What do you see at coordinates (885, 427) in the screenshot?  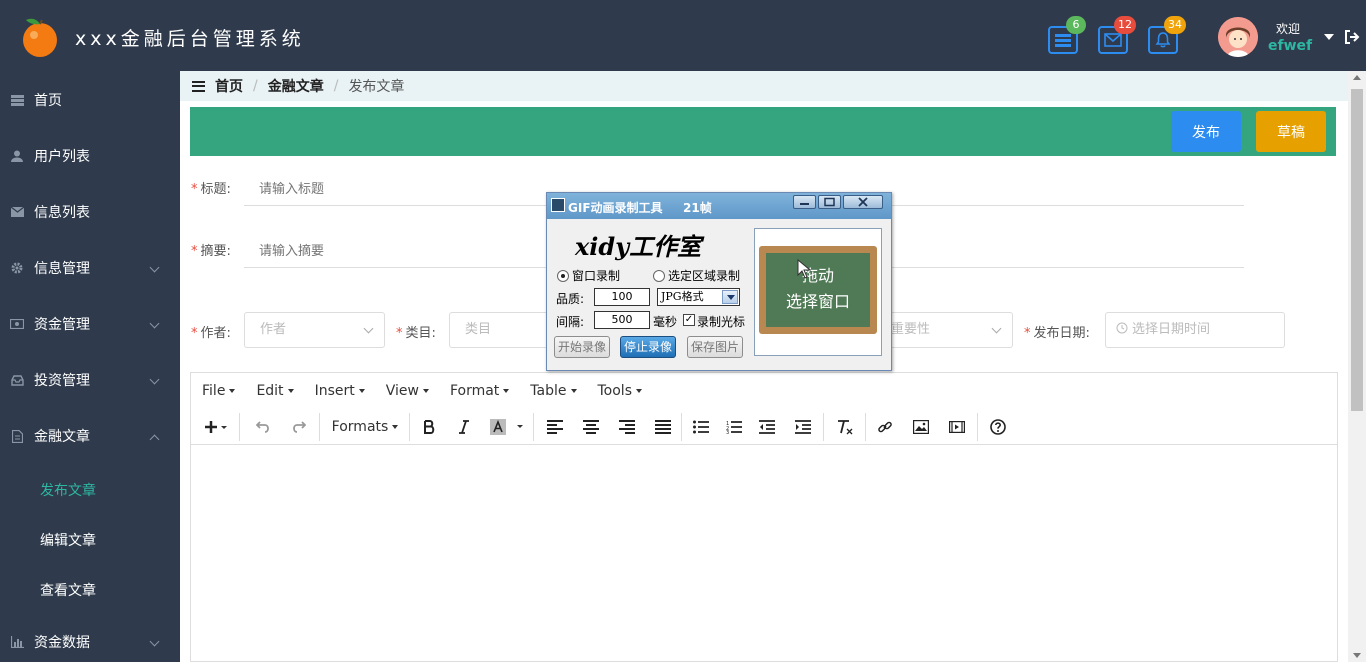 I see `insert-link-button` at bounding box center [885, 427].